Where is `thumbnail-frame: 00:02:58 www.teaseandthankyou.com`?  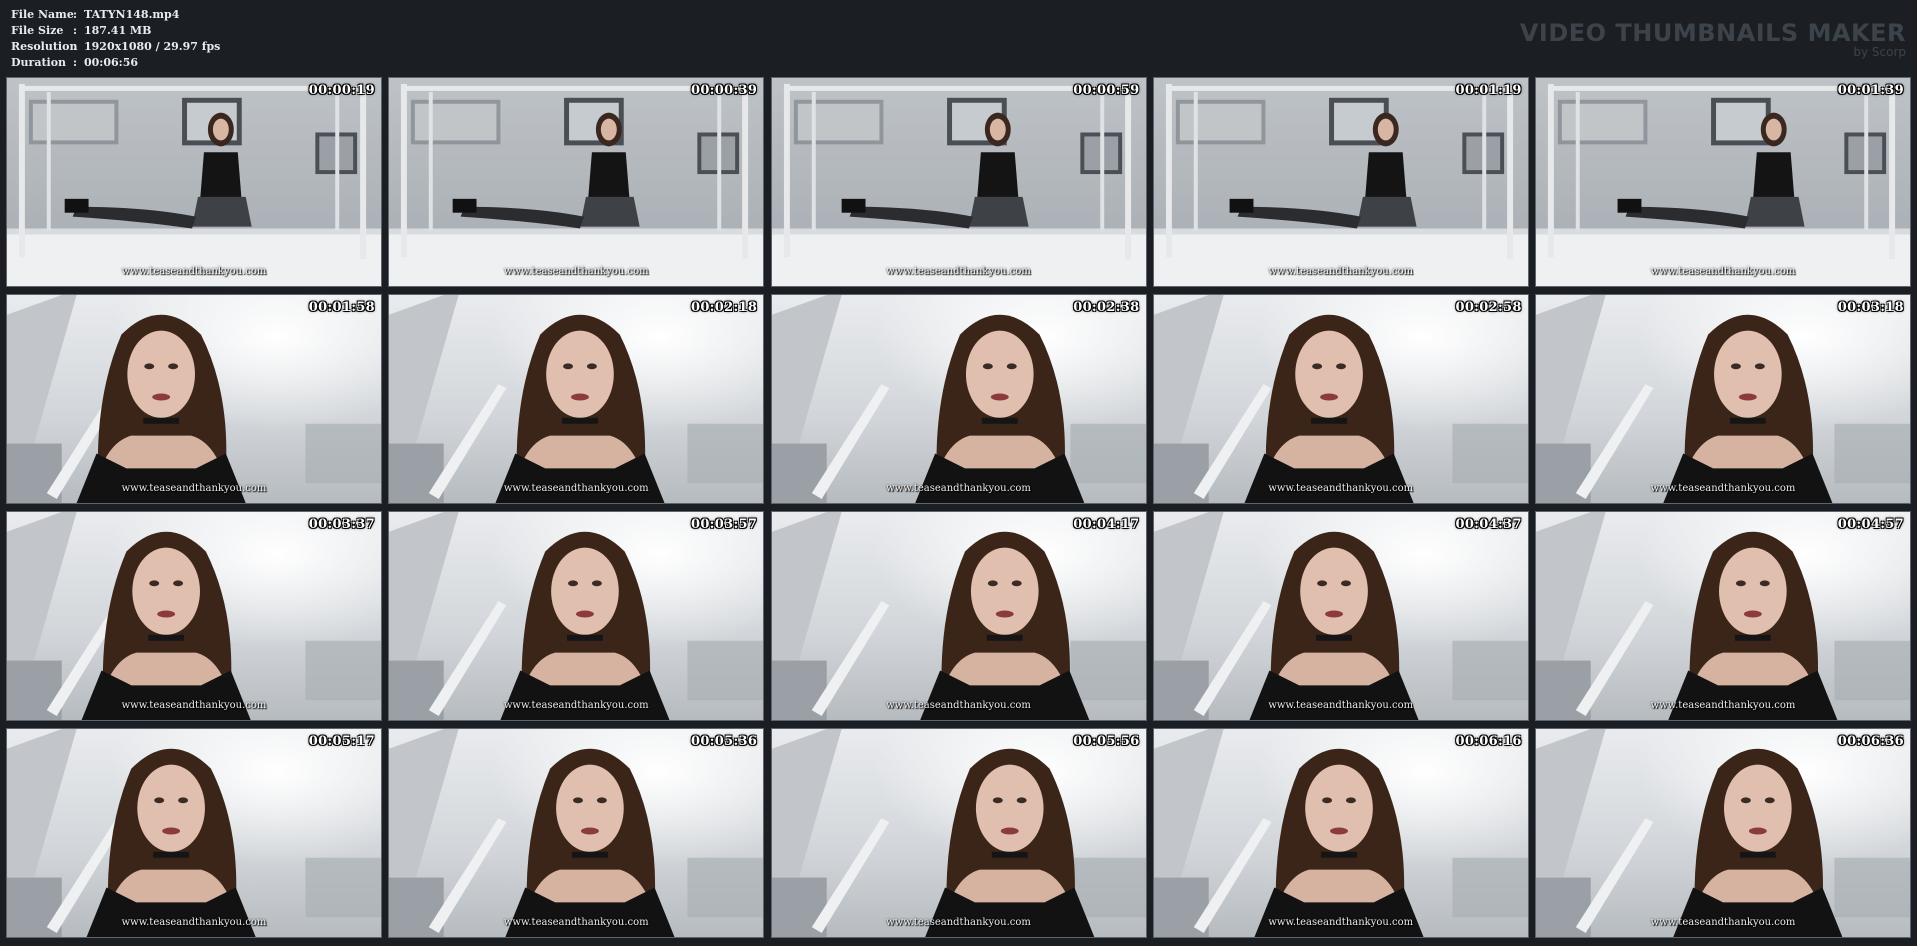
thumbnail-frame: 00:02:58 www.teaseandthankyou.com is located at coordinates (1340, 399).